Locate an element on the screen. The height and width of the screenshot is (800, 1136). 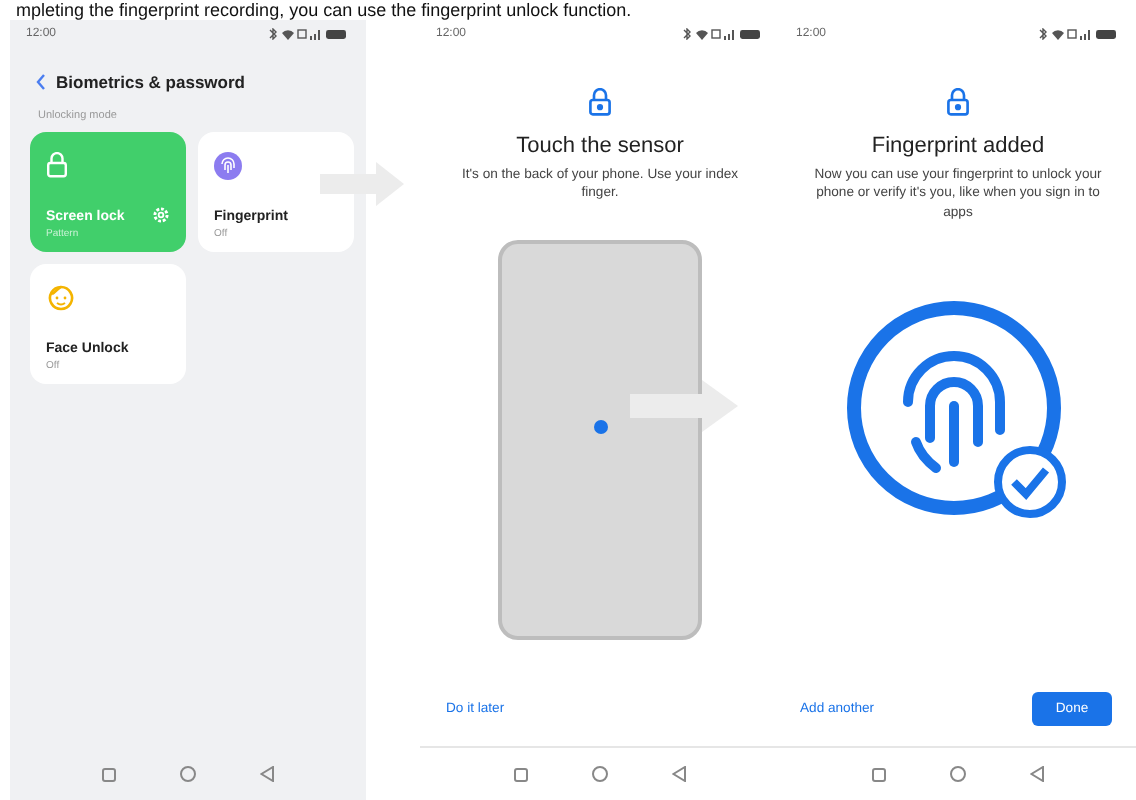
right-arrow-drawing is located at coordinates (684, 406).